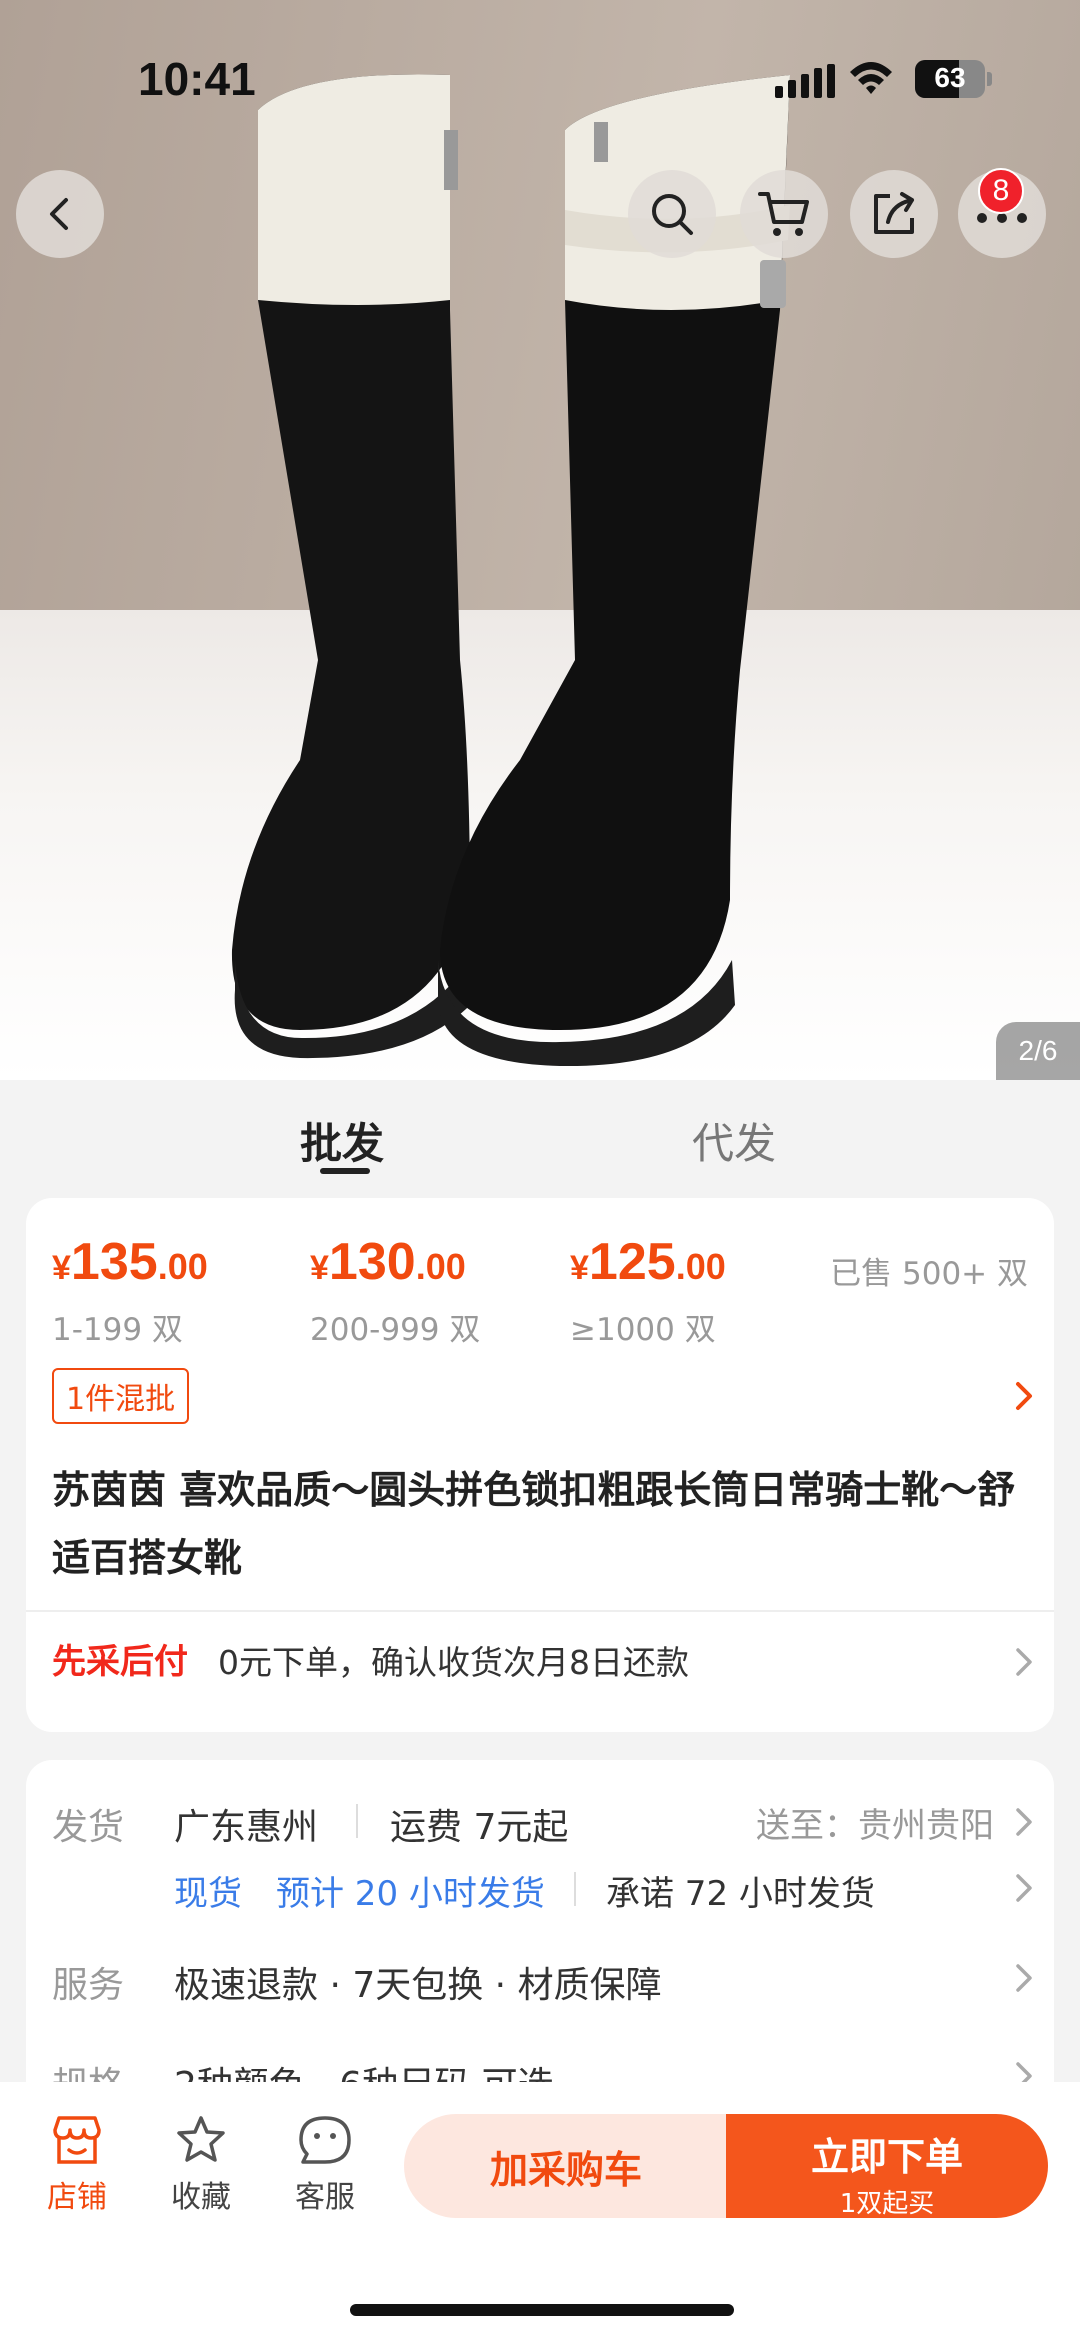 Image resolution: width=1080 pixels, height=2341 pixels. Describe the element at coordinates (534, 1524) in the screenshot. I see `product-title: 苏茵茵 喜欢品质～圆头拼色锁扣粗跟长筒日常骑士靴～舒适百搭女靴` at that location.